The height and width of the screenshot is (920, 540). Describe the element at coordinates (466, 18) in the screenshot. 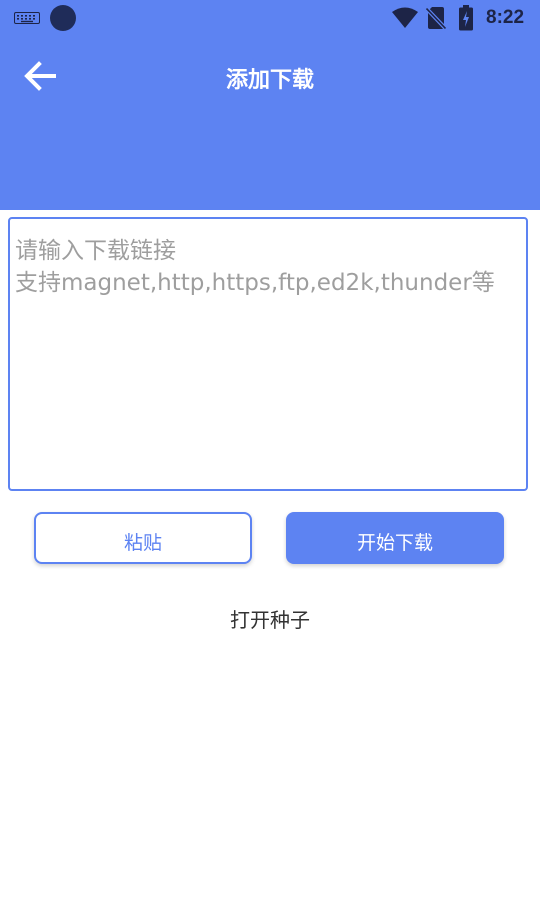

I see `battery-icon` at that location.